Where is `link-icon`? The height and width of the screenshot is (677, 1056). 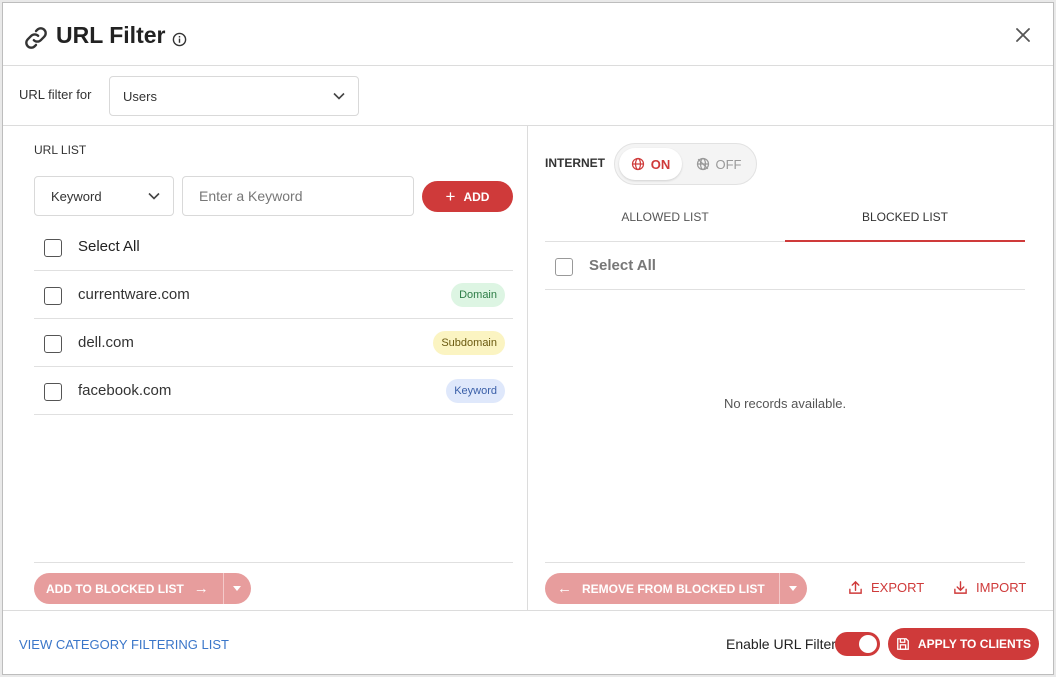 link-icon is located at coordinates (36, 38).